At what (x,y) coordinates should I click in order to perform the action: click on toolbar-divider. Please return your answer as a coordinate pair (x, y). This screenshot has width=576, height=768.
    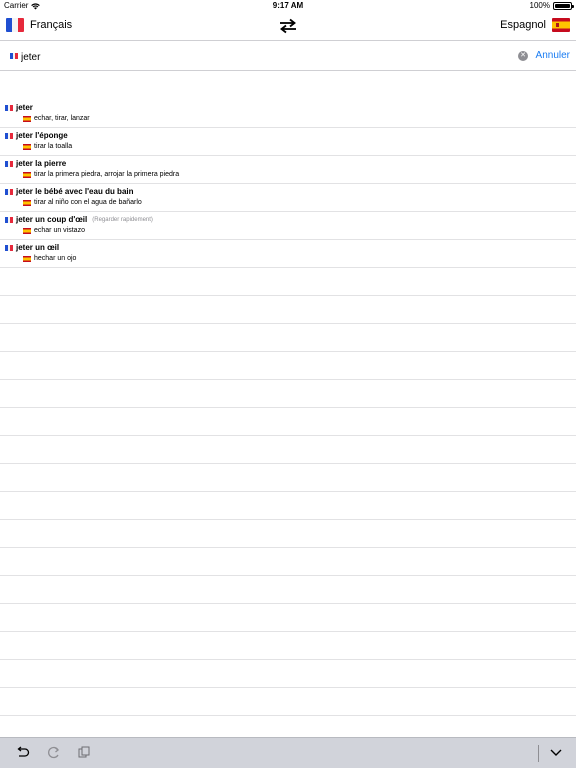
    Looking at the image, I should click on (538, 753).